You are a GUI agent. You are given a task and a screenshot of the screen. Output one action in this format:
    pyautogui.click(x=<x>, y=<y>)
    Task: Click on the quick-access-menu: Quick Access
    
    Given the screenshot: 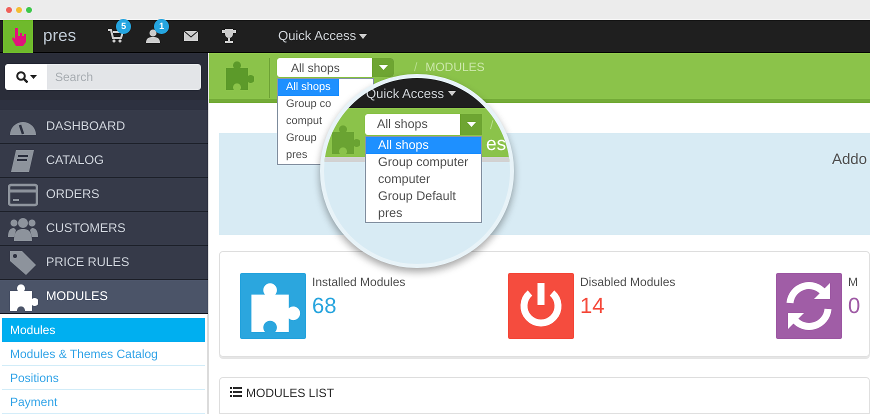 What is the action you would take?
    pyautogui.click(x=323, y=36)
    